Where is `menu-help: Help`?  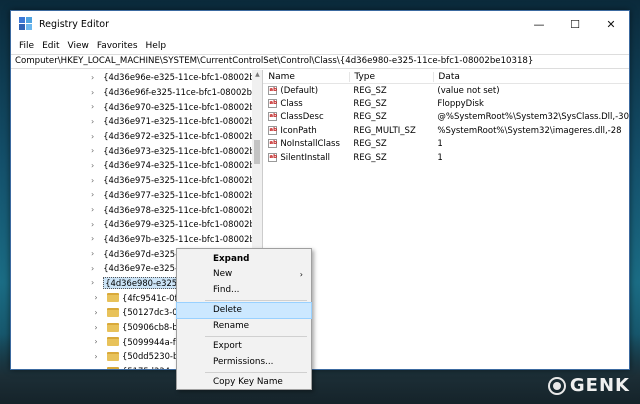 menu-help: Help is located at coordinates (156, 46).